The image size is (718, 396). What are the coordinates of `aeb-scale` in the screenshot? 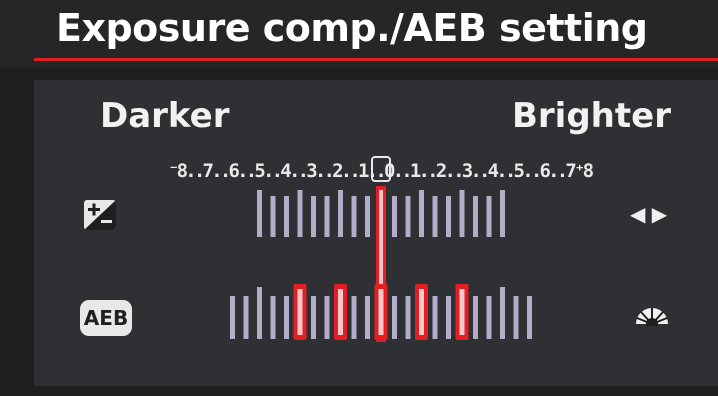 It's located at (381, 312).